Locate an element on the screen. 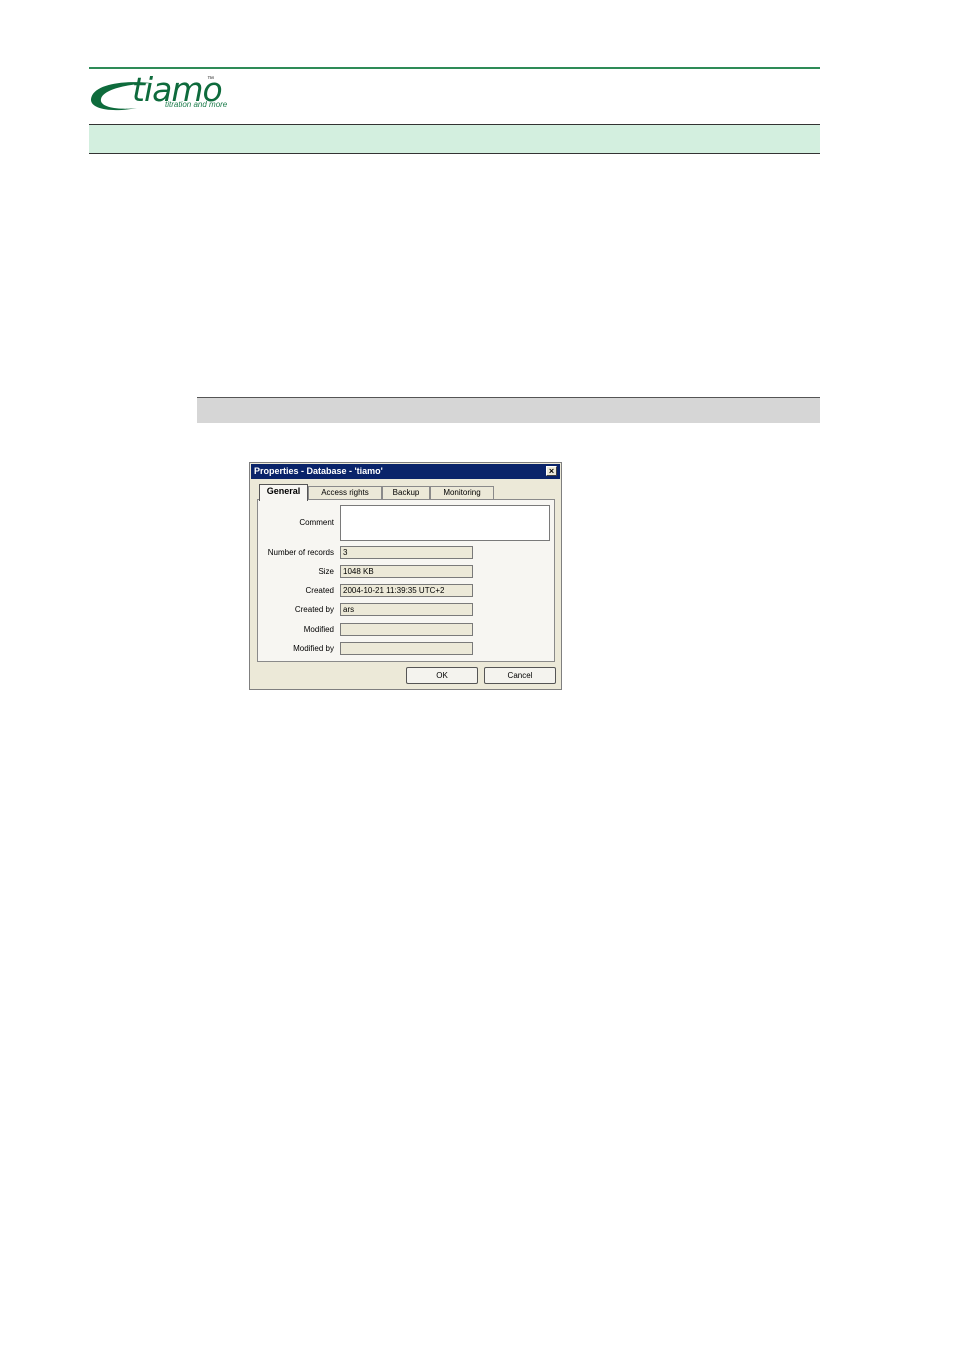 Image resolution: width=954 pixels, height=1350 pixels. header-rule is located at coordinates (454, 68).